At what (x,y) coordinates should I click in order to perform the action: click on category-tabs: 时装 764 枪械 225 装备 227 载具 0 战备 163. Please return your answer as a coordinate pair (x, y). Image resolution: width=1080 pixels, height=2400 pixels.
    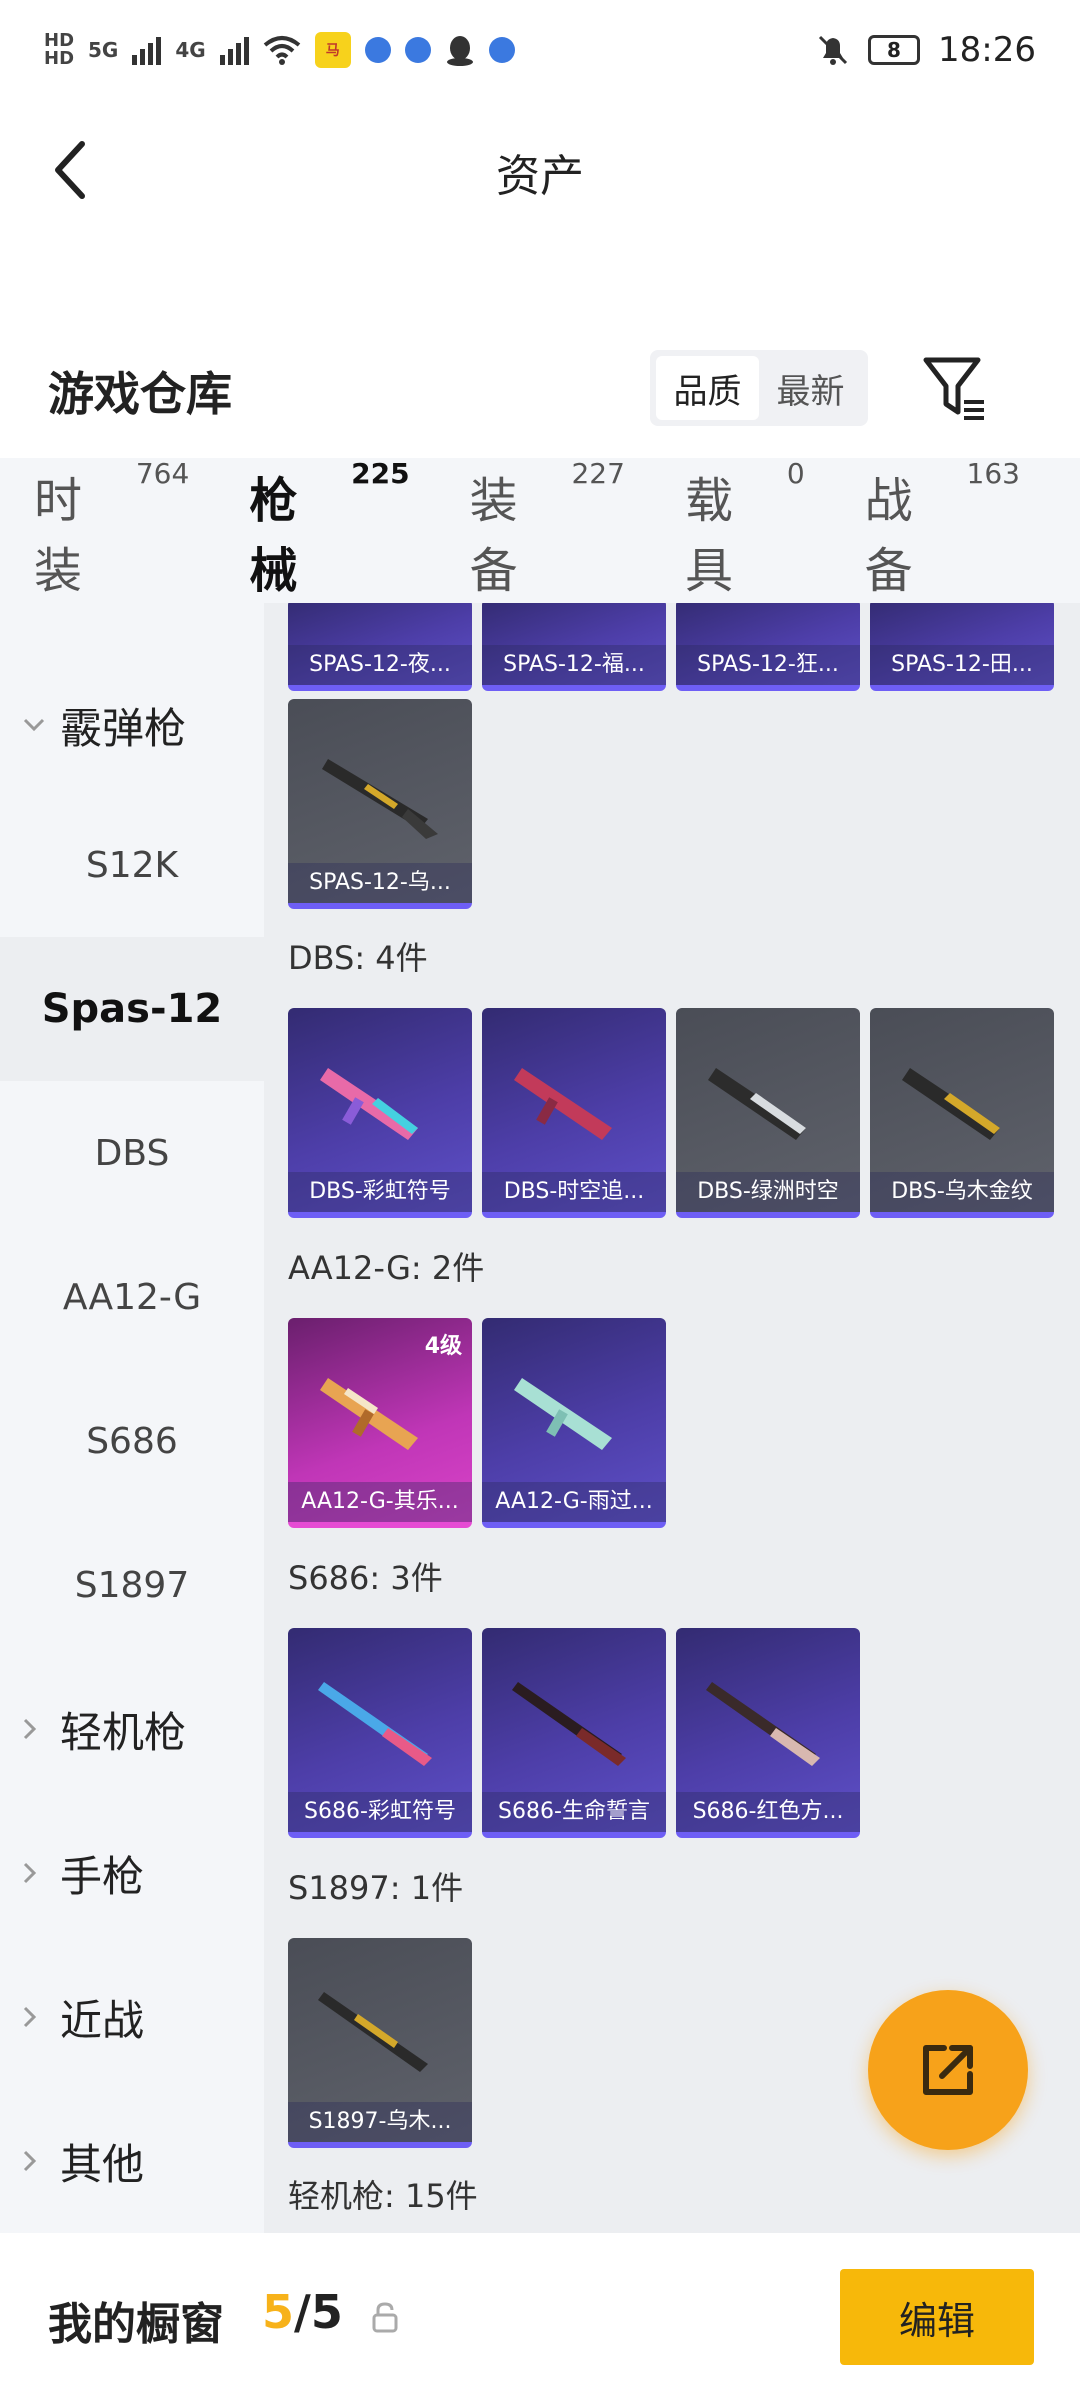
    Looking at the image, I should click on (540, 540).